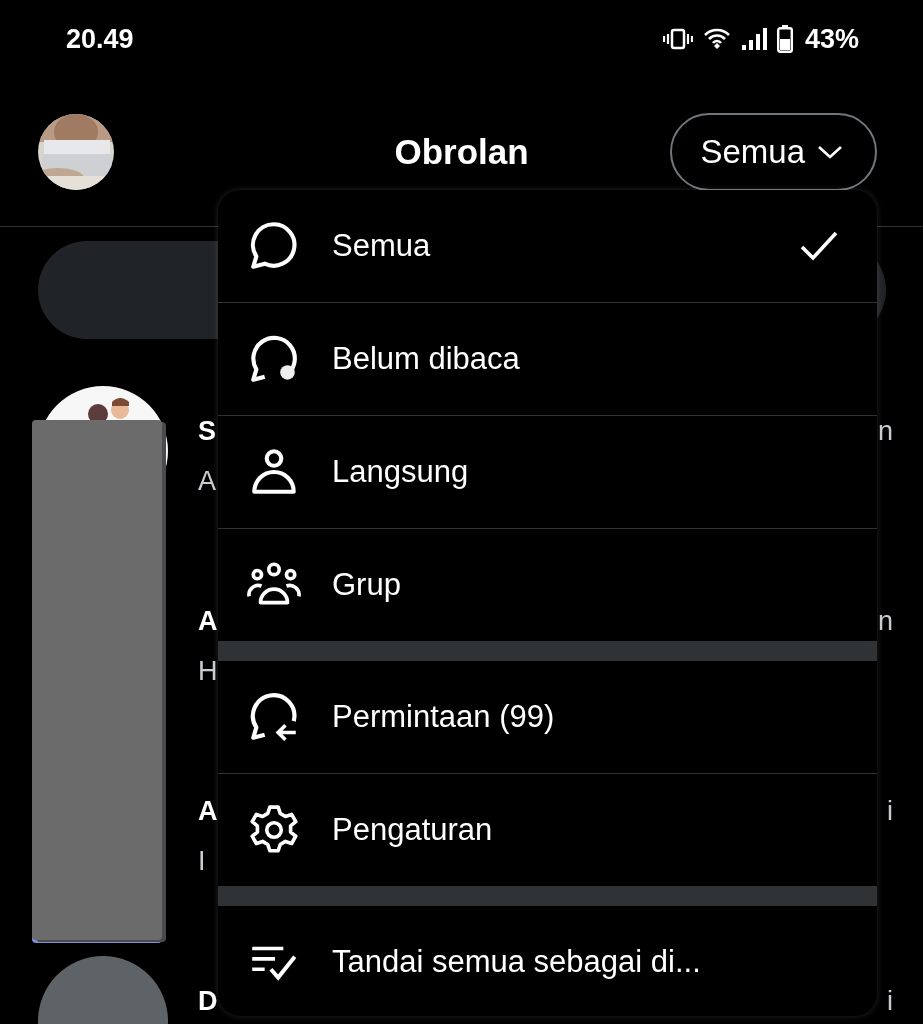 This screenshot has width=923, height=1024. What do you see at coordinates (547, 358) in the screenshot?
I see `menu-item: Belum dibaca` at bounding box center [547, 358].